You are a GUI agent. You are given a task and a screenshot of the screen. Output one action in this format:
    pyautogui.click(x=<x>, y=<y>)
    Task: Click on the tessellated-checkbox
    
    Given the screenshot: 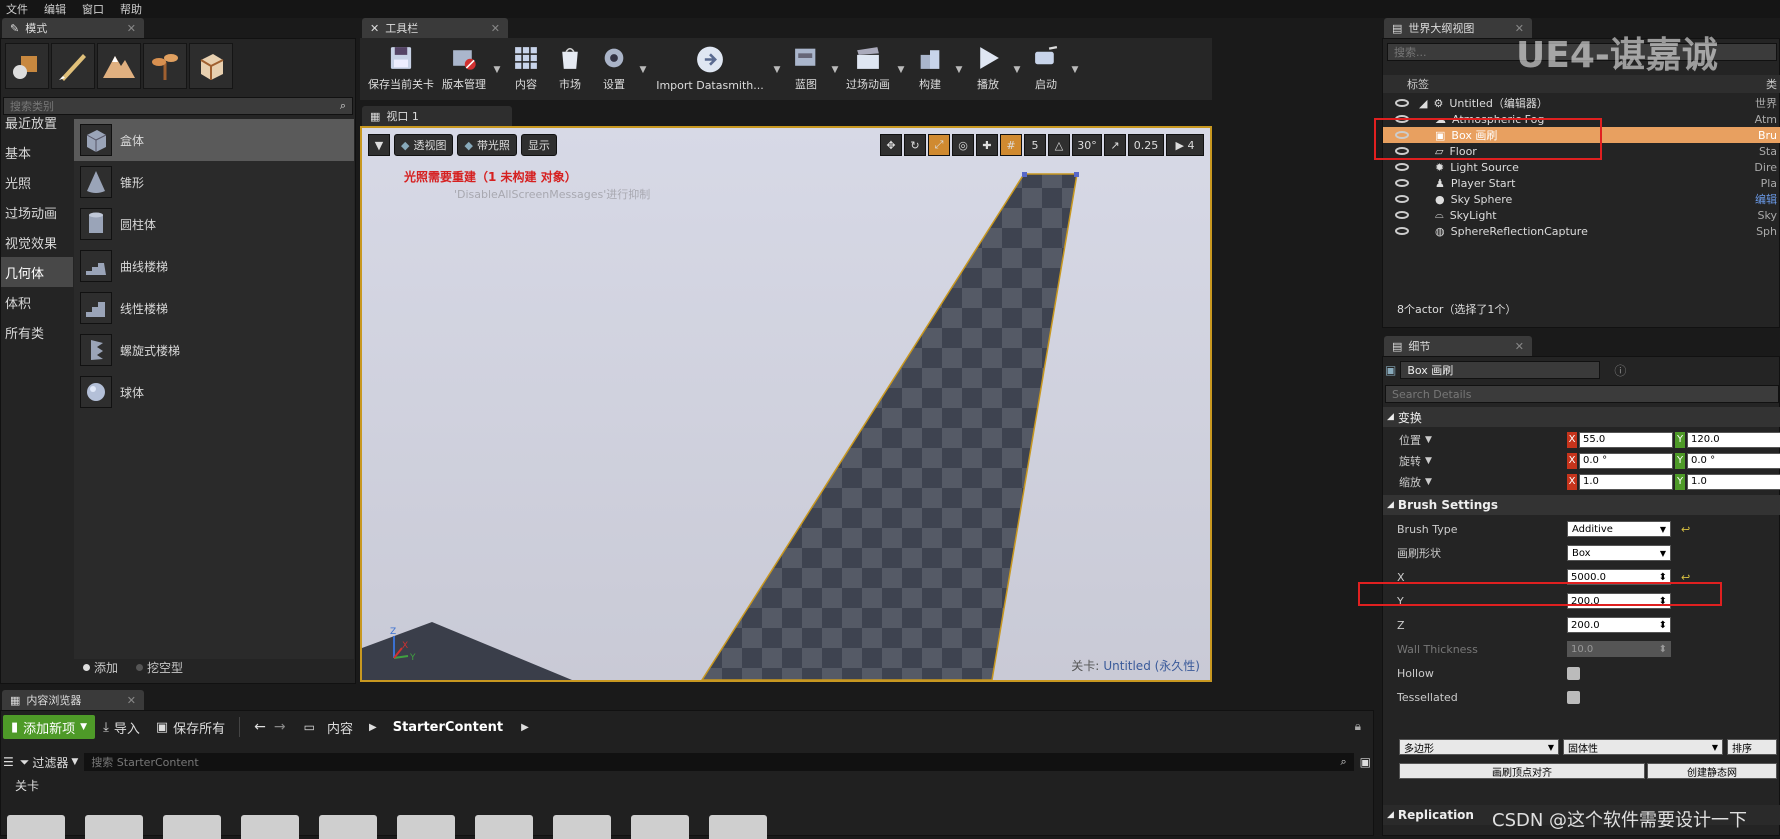 What is the action you would take?
    pyautogui.click(x=1573, y=697)
    